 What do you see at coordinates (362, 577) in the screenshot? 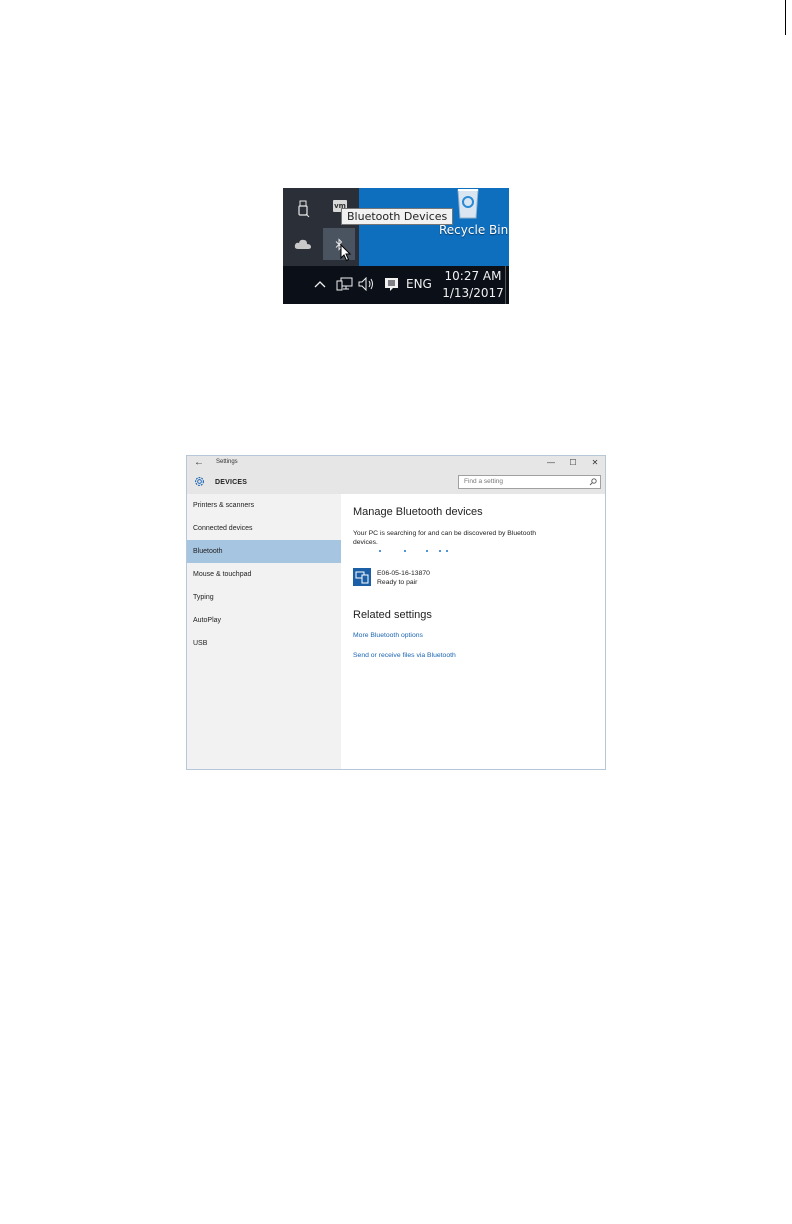
I see `device-icon` at bounding box center [362, 577].